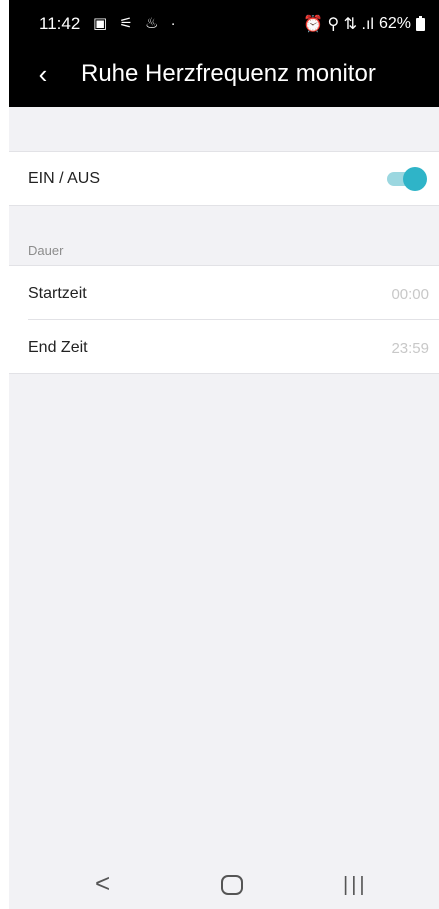 The height and width of the screenshot is (909, 439). What do you see at coordinates (224, 23) in the screenshot?
I see `status-bar: 11:42 ▣ ⚟ ♨ · ⏰ ⚲ ⇅ .ıl 62%` at bounding box center [224, 23].